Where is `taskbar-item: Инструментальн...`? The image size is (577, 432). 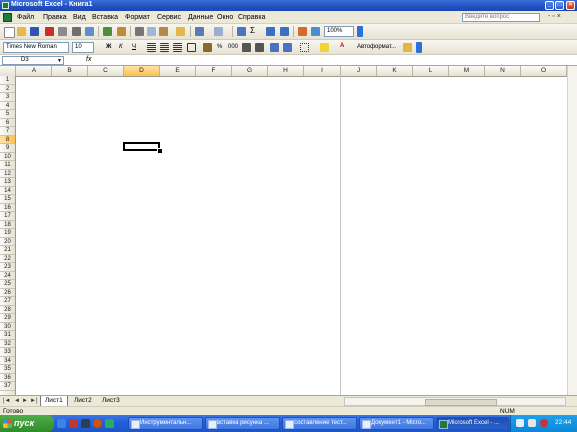
taskbar-item: Инструментальн... is located at coordinates (165, 423).